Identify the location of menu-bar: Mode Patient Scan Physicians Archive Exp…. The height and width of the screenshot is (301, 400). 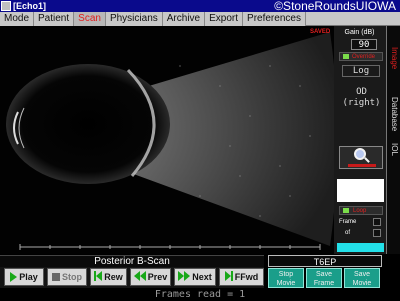
(200, 19).